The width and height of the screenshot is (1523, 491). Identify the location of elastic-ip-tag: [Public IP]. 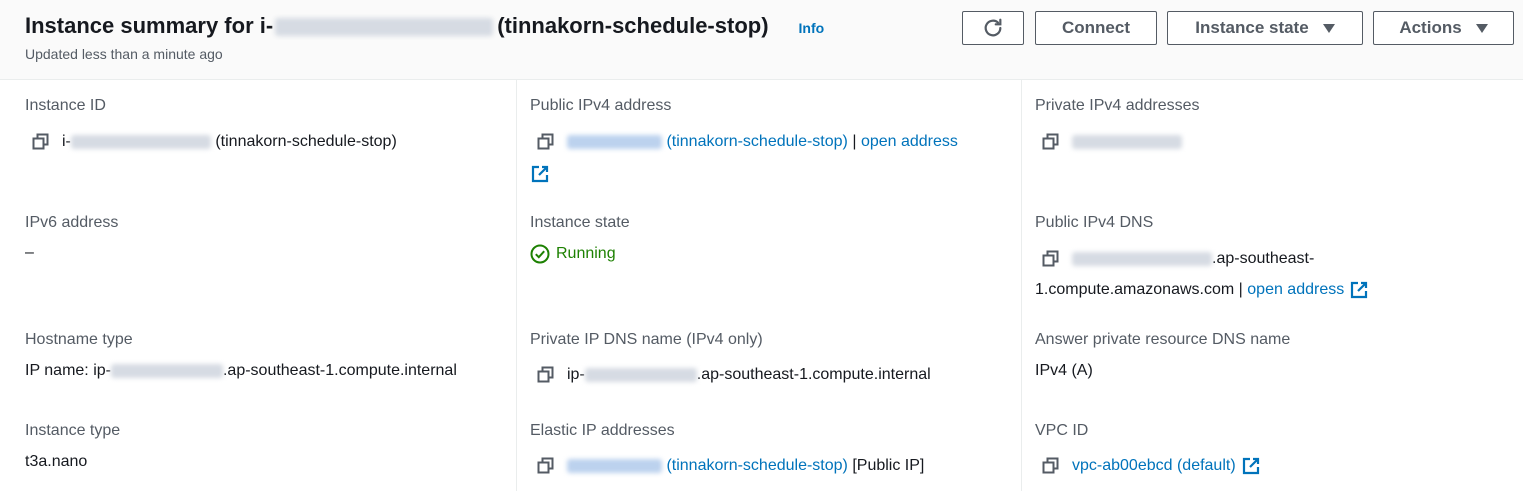
(888, 465).